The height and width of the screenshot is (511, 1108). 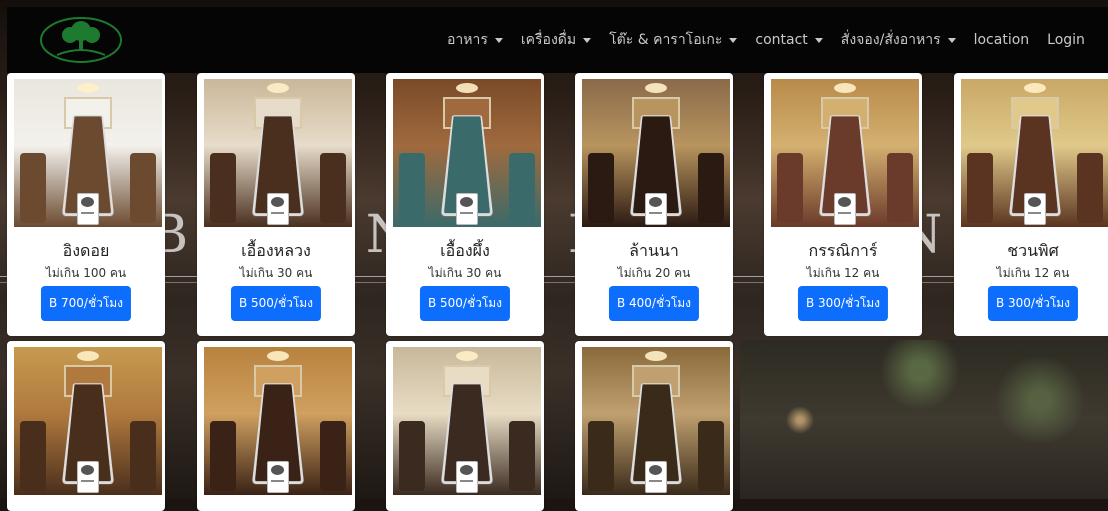 I want to click on room-name: อิงดอย, so click(x=86, y=250).